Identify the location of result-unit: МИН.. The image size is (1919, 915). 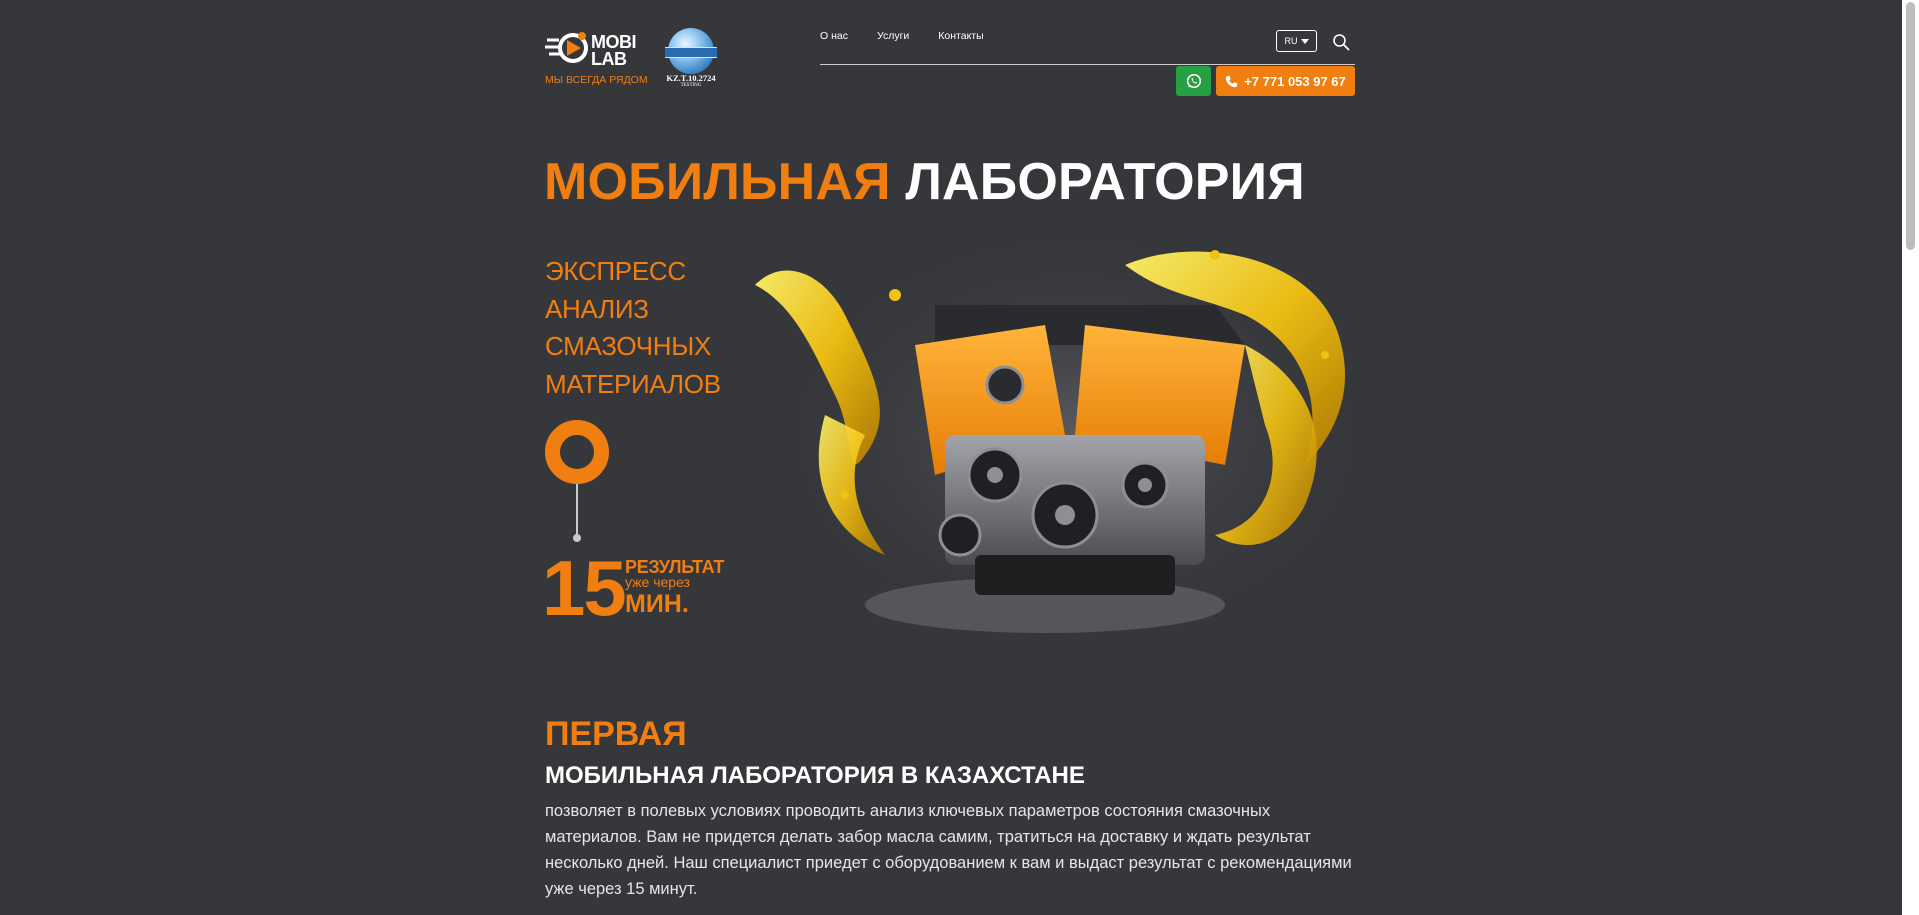
(657, 604).